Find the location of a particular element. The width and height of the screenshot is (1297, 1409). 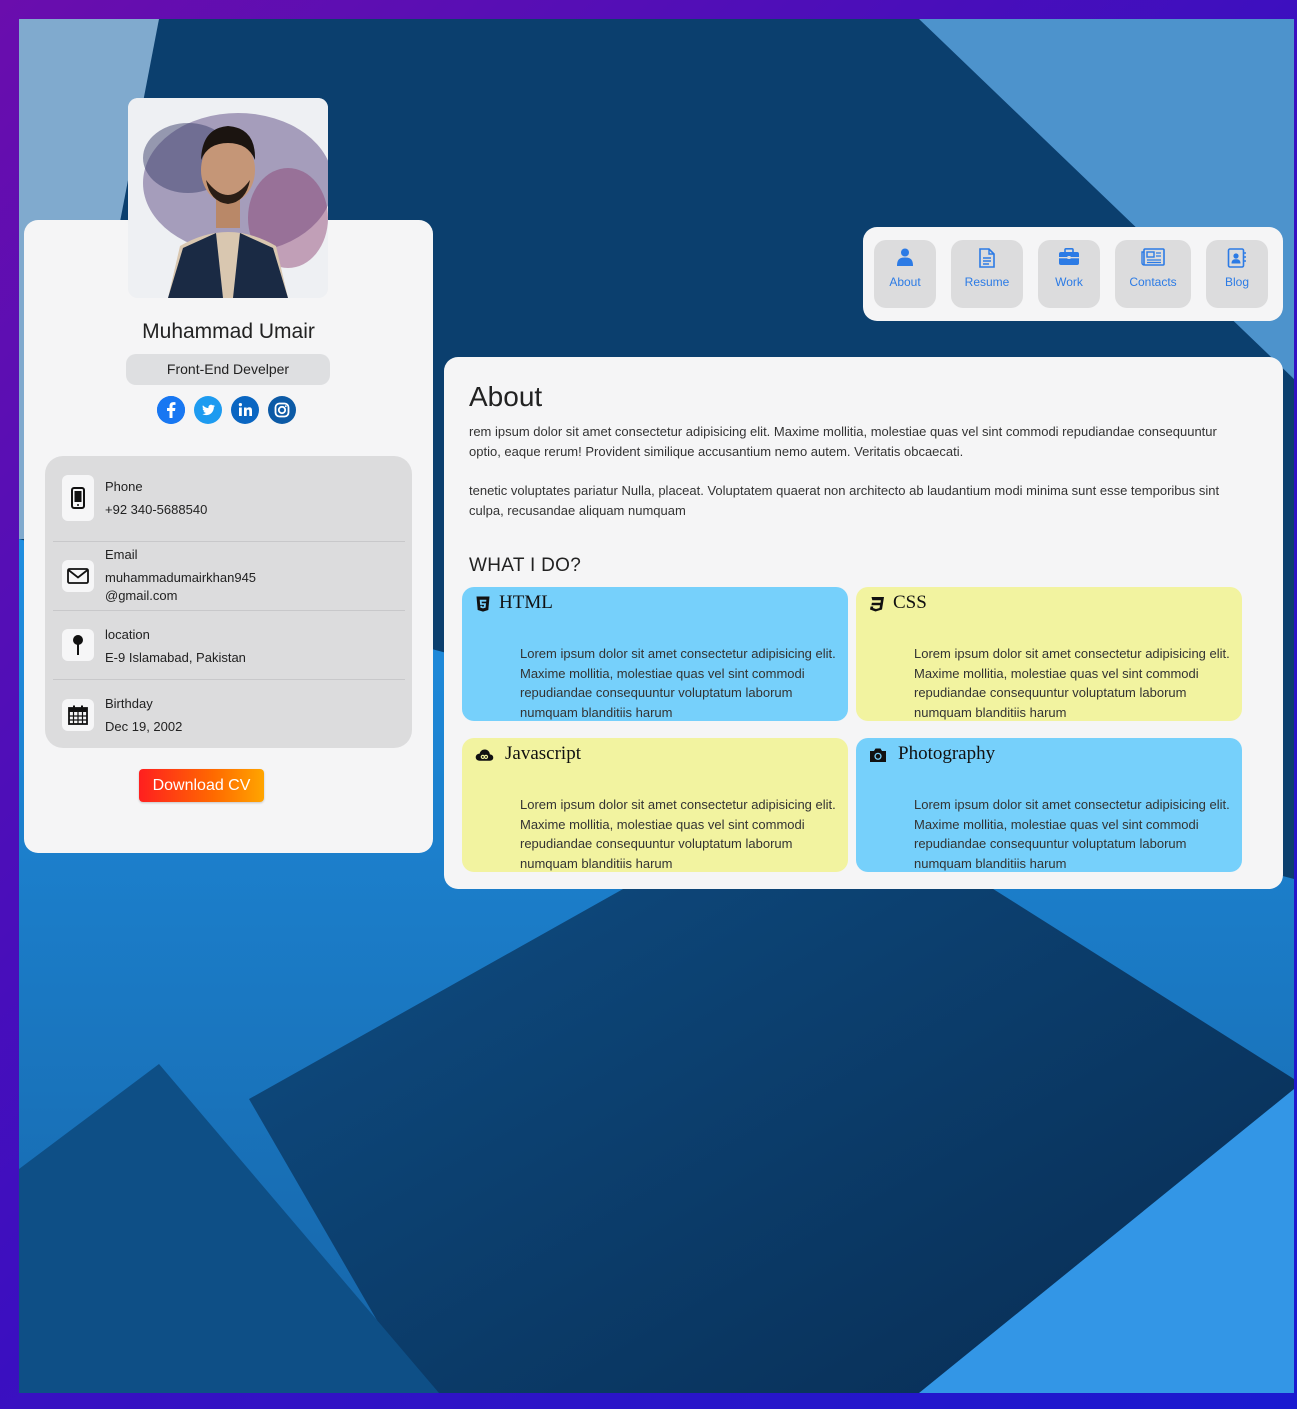

about-title: About is located at coordinates (506, 396).